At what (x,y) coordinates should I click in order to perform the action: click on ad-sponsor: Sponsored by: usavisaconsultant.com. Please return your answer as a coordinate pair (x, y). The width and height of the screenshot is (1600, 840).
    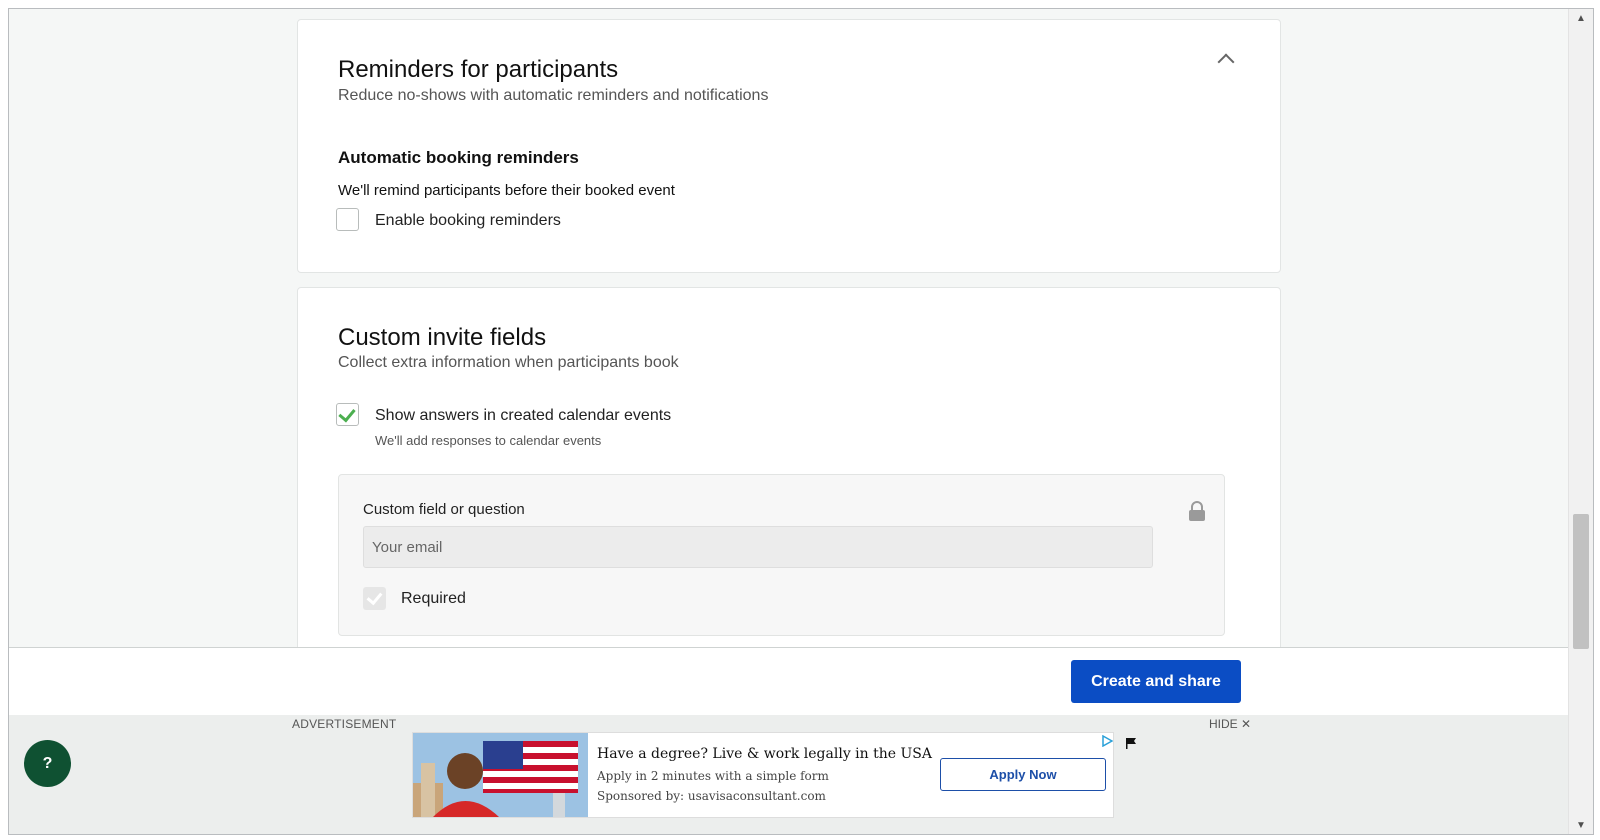
    Looking at the image, I should click on (711, 796).